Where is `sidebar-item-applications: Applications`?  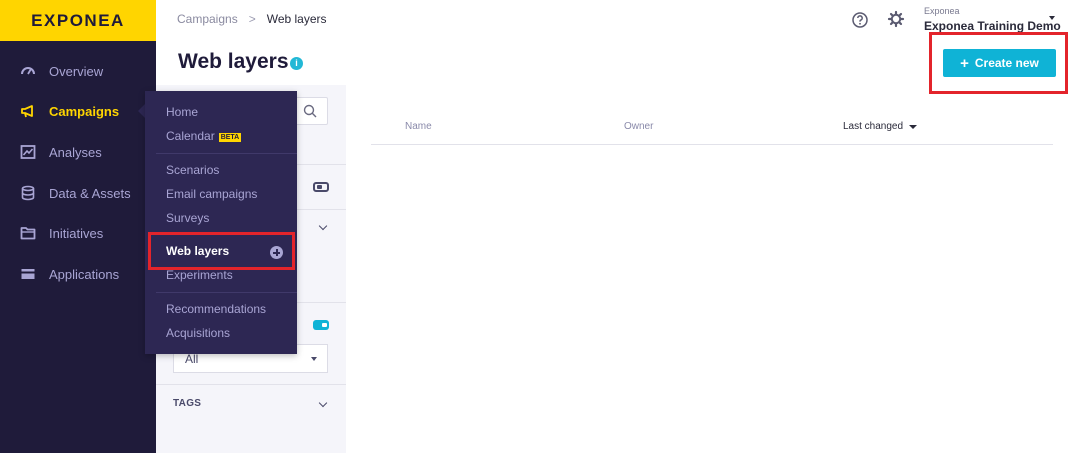
sidebar-item-applications: Applications is located at coordinates (78, 274).